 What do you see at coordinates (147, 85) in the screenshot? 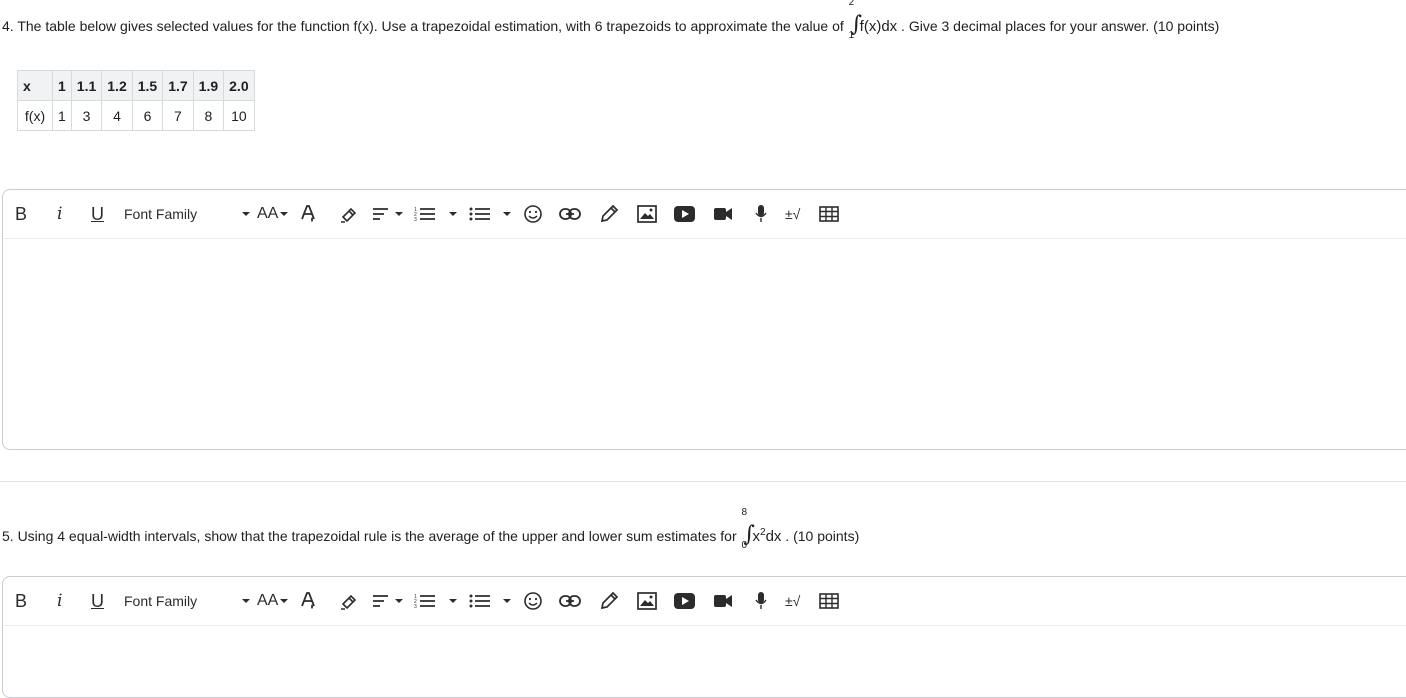
I see `table-cell: 1.5` at bounding box center [147, 85].